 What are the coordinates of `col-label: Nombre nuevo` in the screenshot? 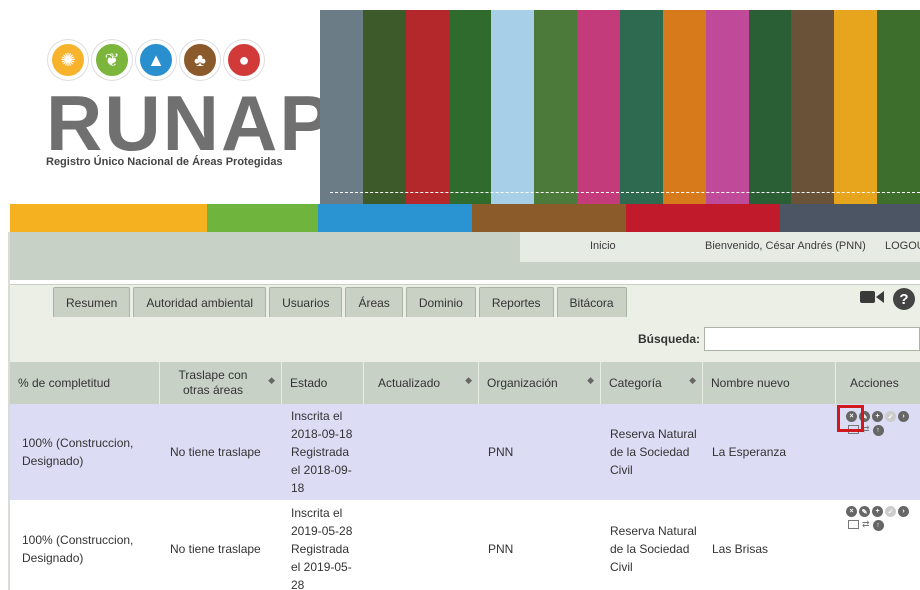 It's located at (750, 383).